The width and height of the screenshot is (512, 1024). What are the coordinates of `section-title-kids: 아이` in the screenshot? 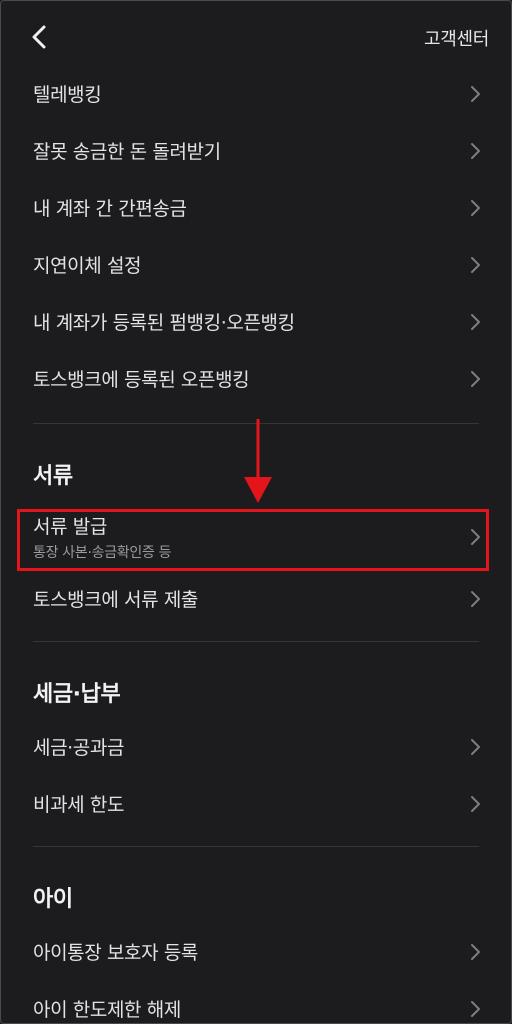 It's located at (53, 899).